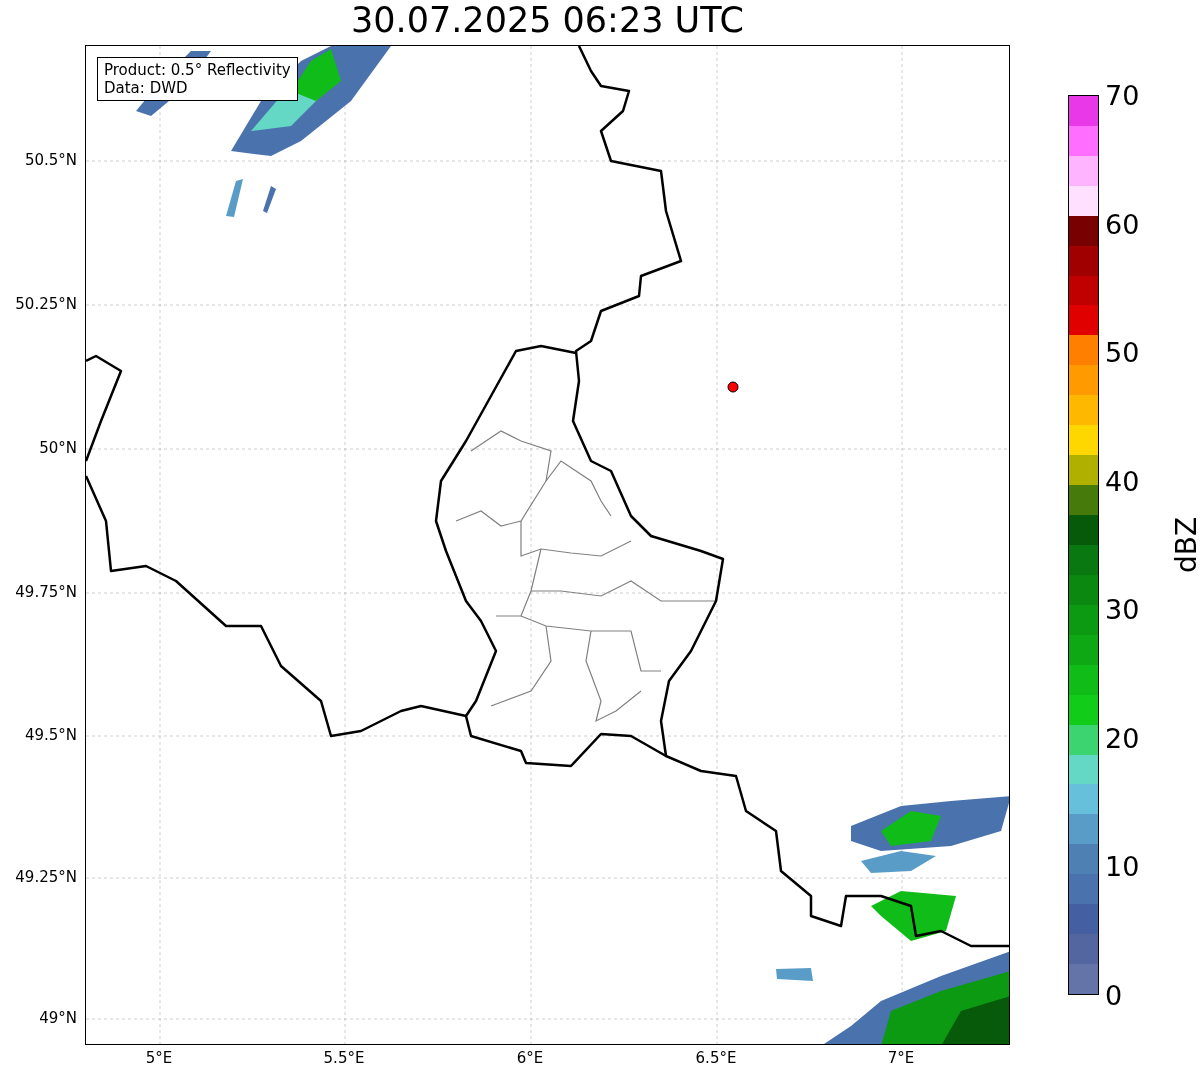 This screenshot has height=1081, width=1202. I want to click on latitude-label: 49°N, so click(58, 1018).